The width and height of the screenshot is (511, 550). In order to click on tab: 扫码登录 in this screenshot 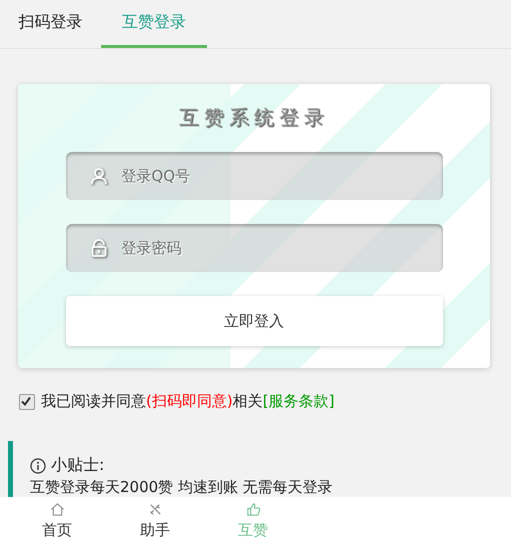, I will do `click(50, 24)`.